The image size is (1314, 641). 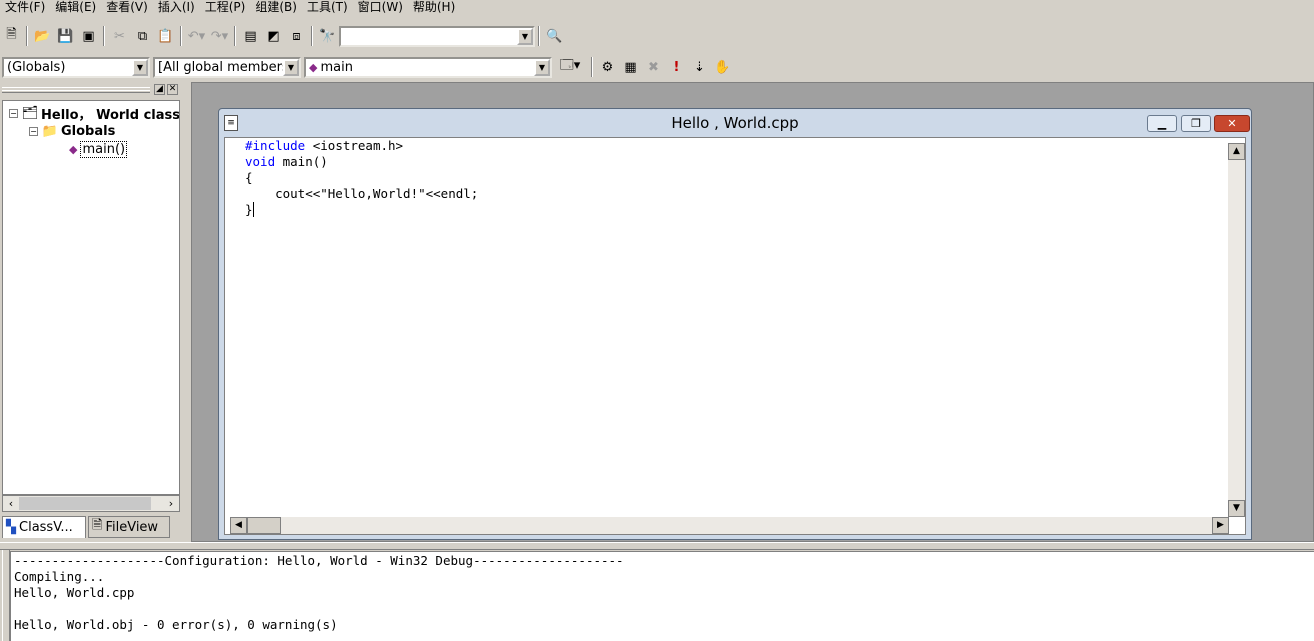 I want to click on tree-item-globals: − 📁 Globals, so click(x=72, y=131).